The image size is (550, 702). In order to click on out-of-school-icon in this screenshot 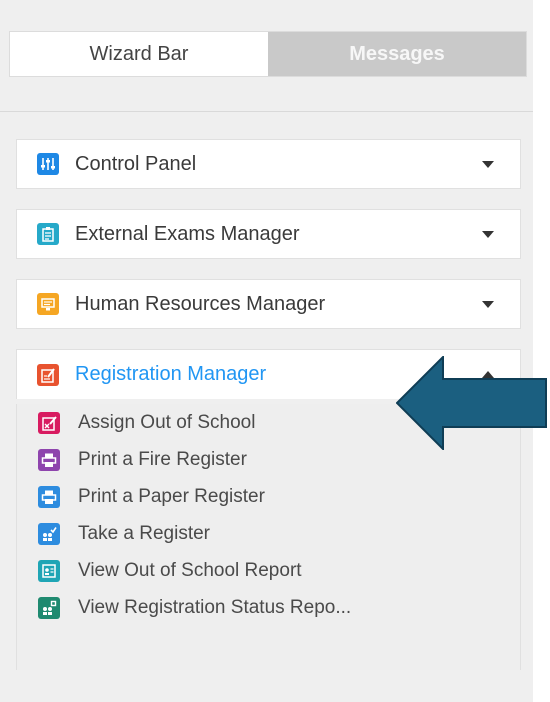, I will do `click(49, 422)`.